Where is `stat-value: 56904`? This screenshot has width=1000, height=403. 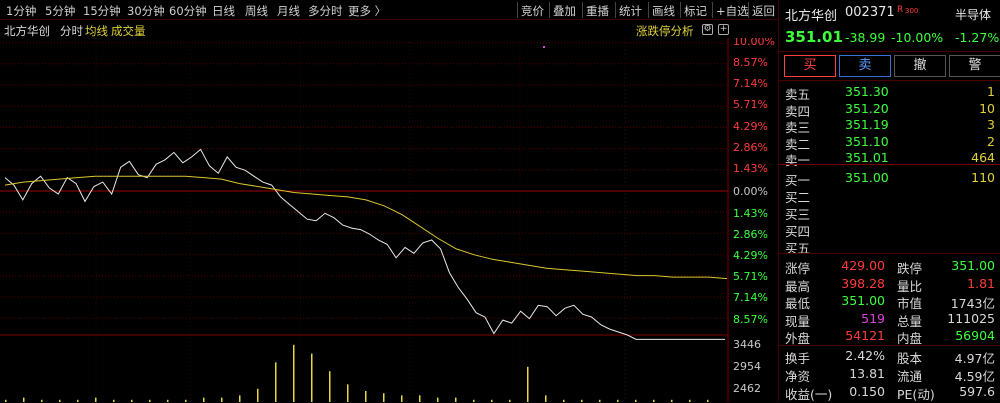 stat-value: 56904 is located at coordinates (975, 335).